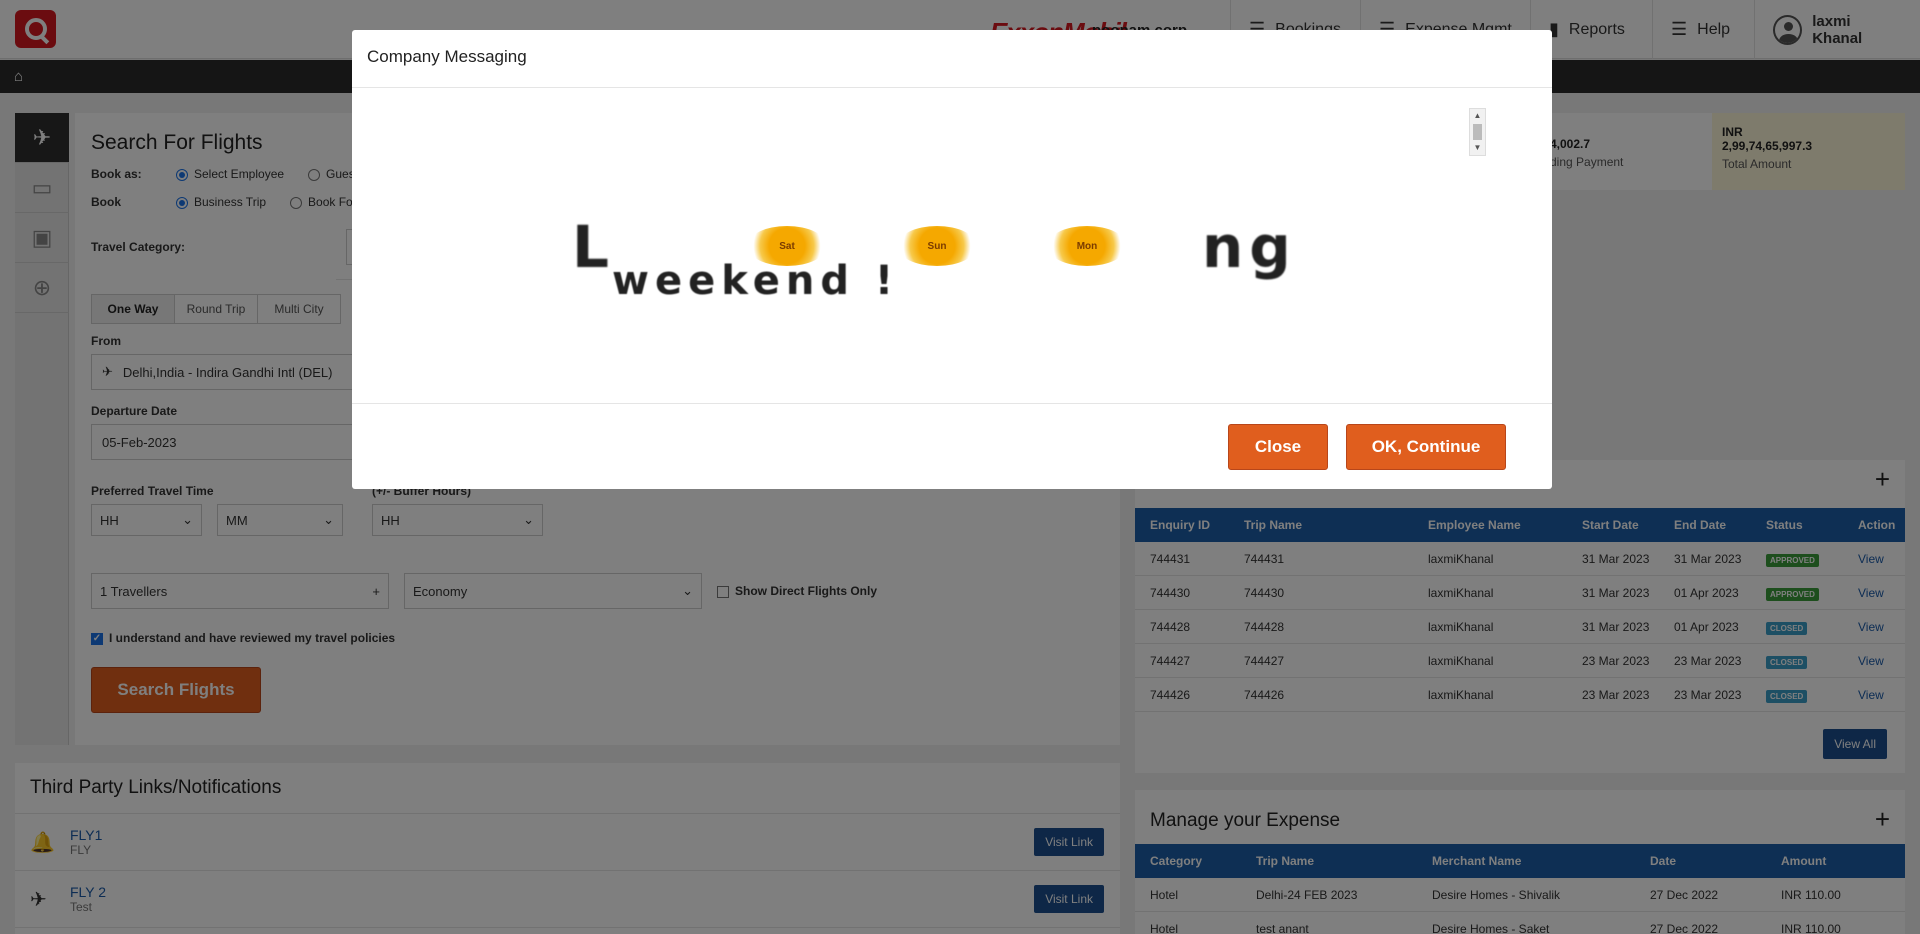 This screenshot has width=1920, height=934. I want to click on close-button: Close, so click(1278, 447).